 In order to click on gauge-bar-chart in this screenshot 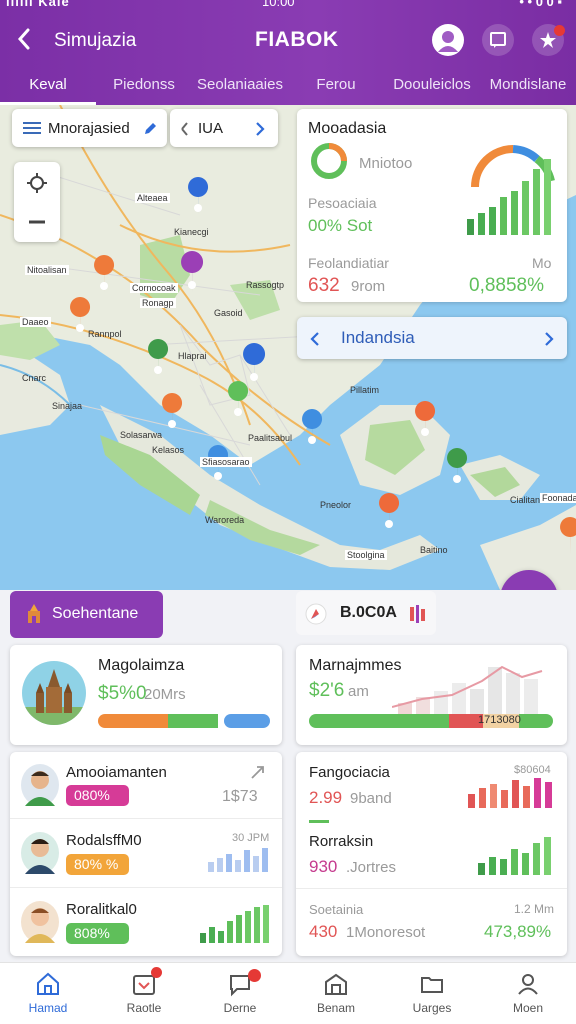, I will do `click(511, 190)`.